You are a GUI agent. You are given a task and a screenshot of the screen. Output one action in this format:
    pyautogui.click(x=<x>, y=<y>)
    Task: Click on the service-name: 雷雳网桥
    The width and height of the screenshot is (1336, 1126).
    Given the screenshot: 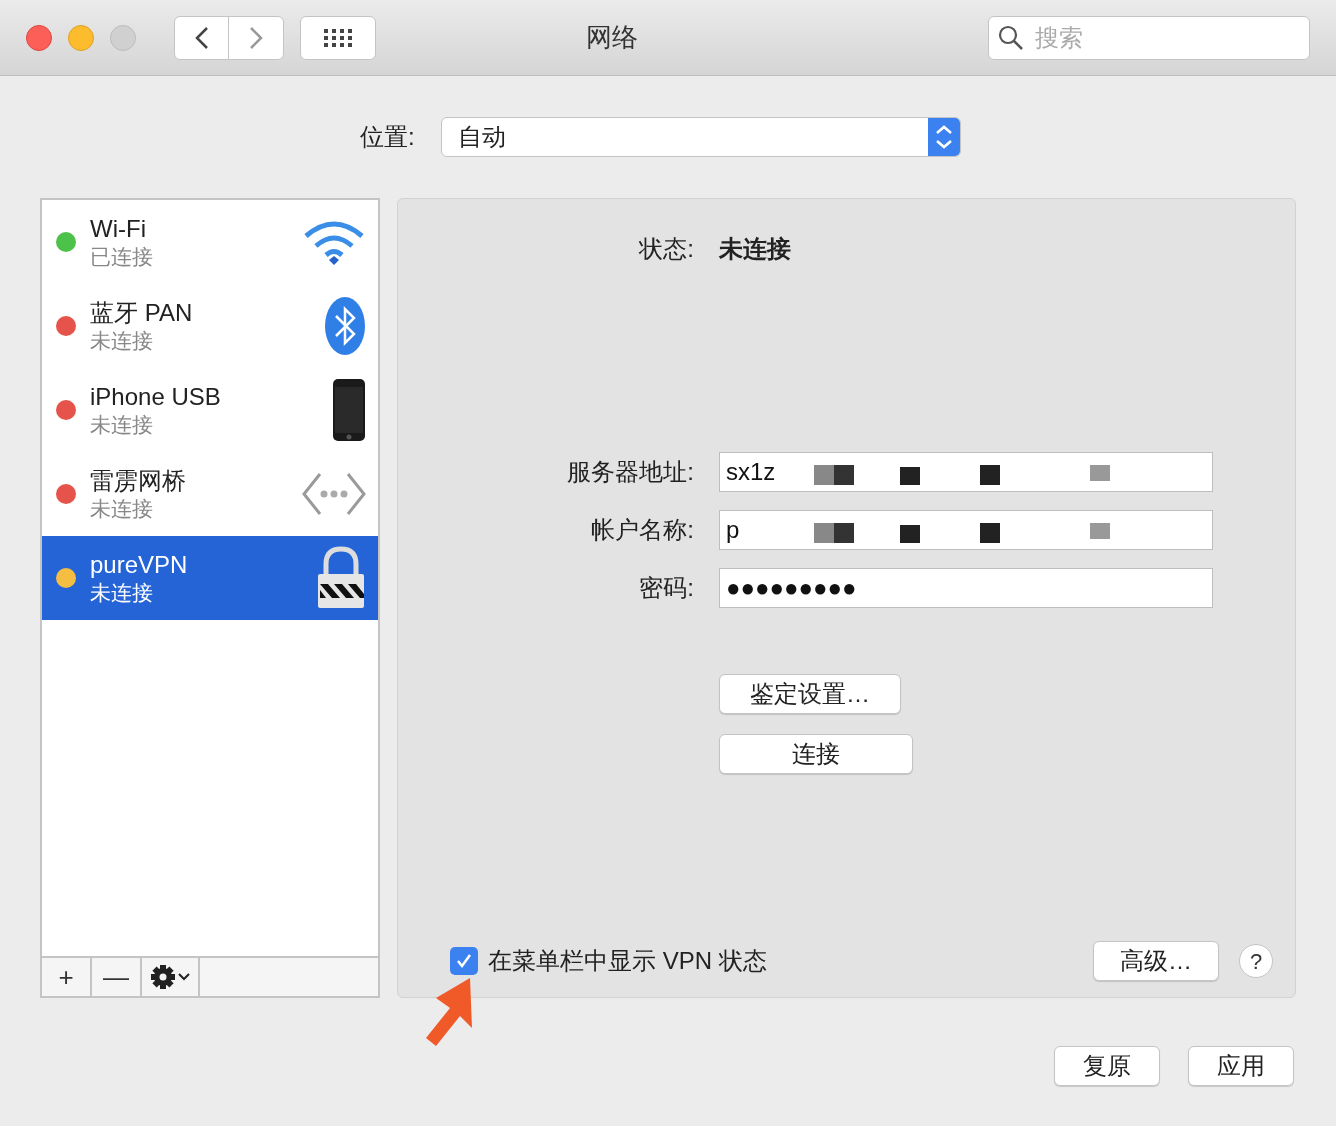 What is the action you would take?
    pyautogui.click(x=138, y=480)
    